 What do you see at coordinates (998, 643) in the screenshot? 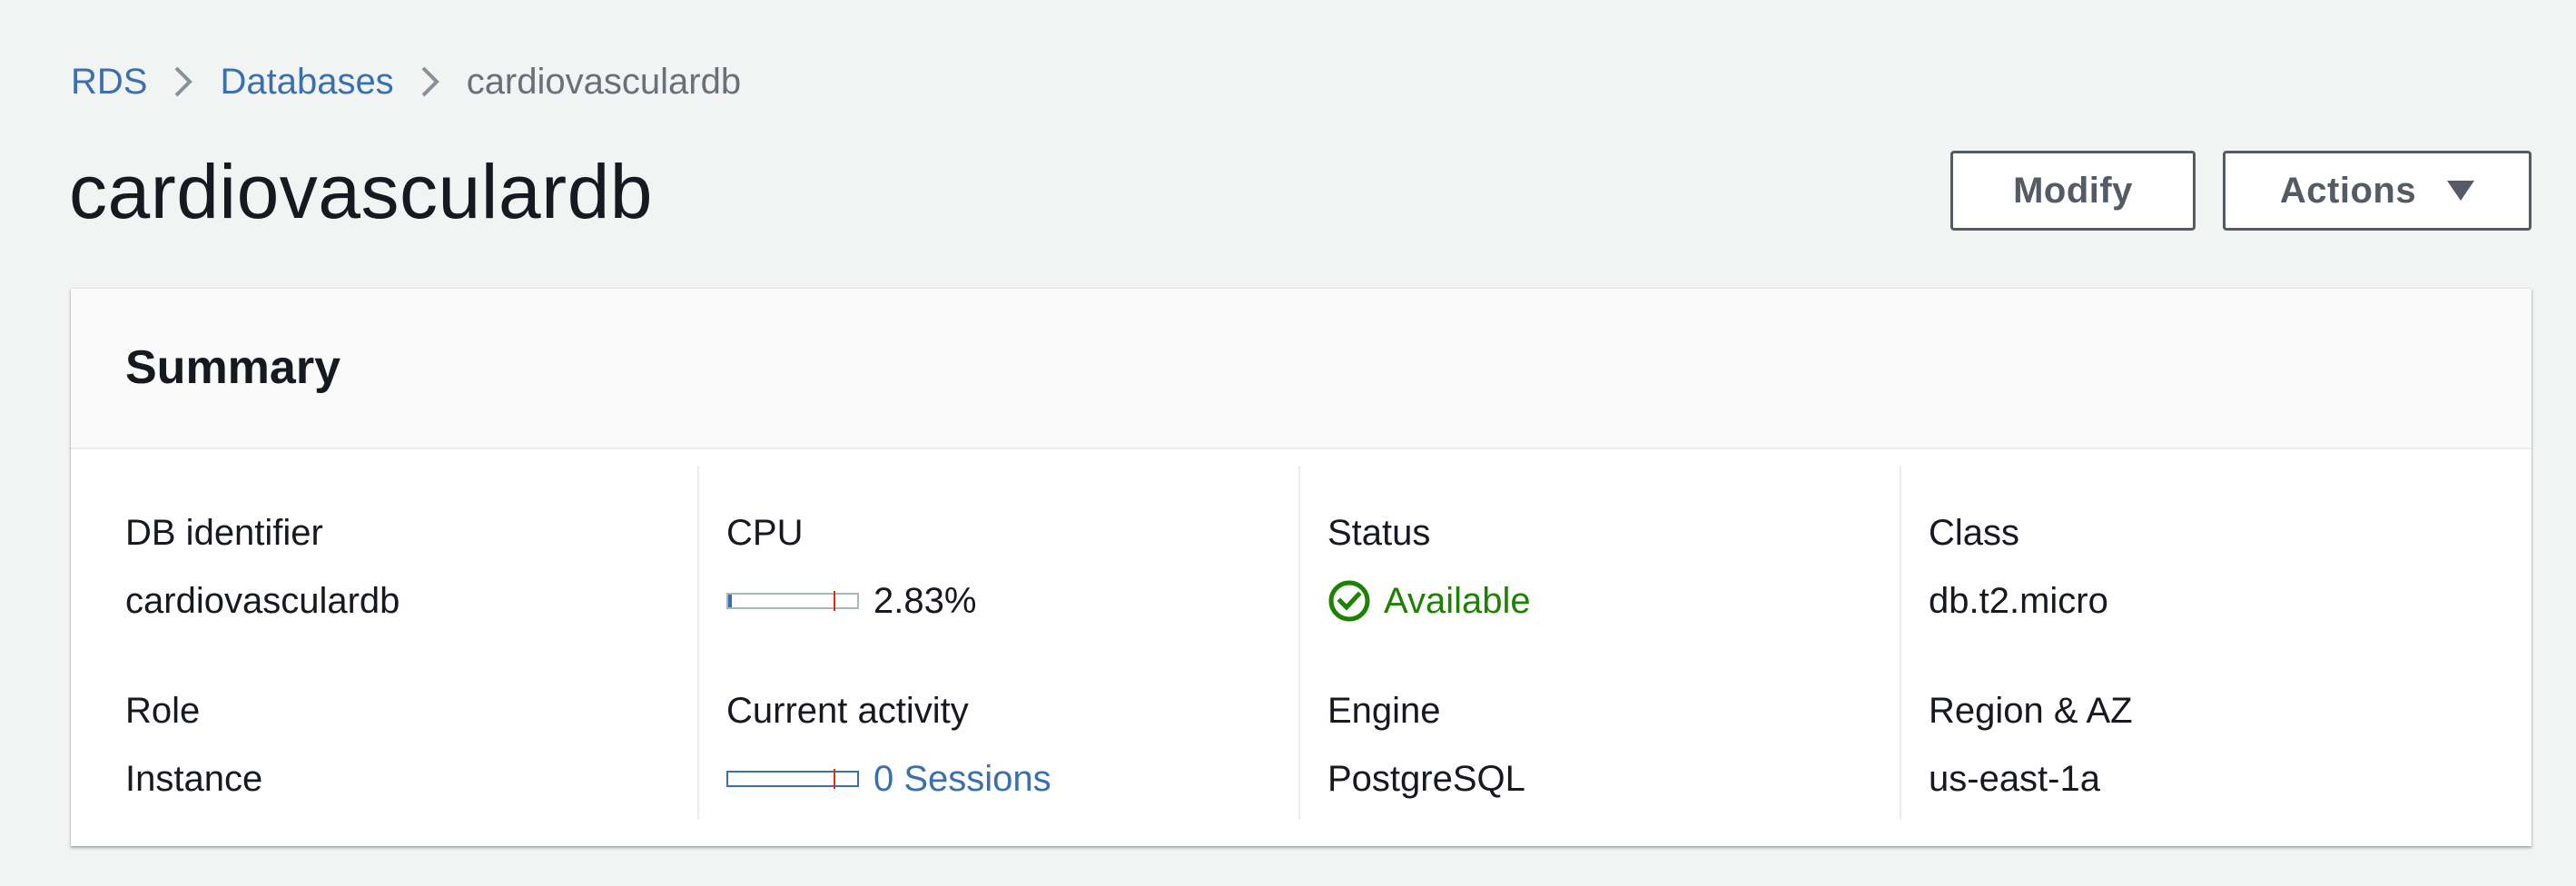
I see `summary-column-2: CPU 2.83% Current activity 0 Sessions` at bounding box center [998, 643].